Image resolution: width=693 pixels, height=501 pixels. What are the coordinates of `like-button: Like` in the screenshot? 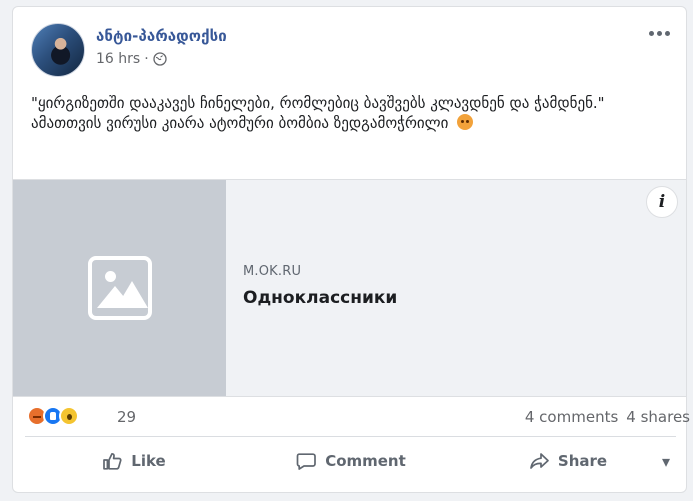 It's located at (133, 461).